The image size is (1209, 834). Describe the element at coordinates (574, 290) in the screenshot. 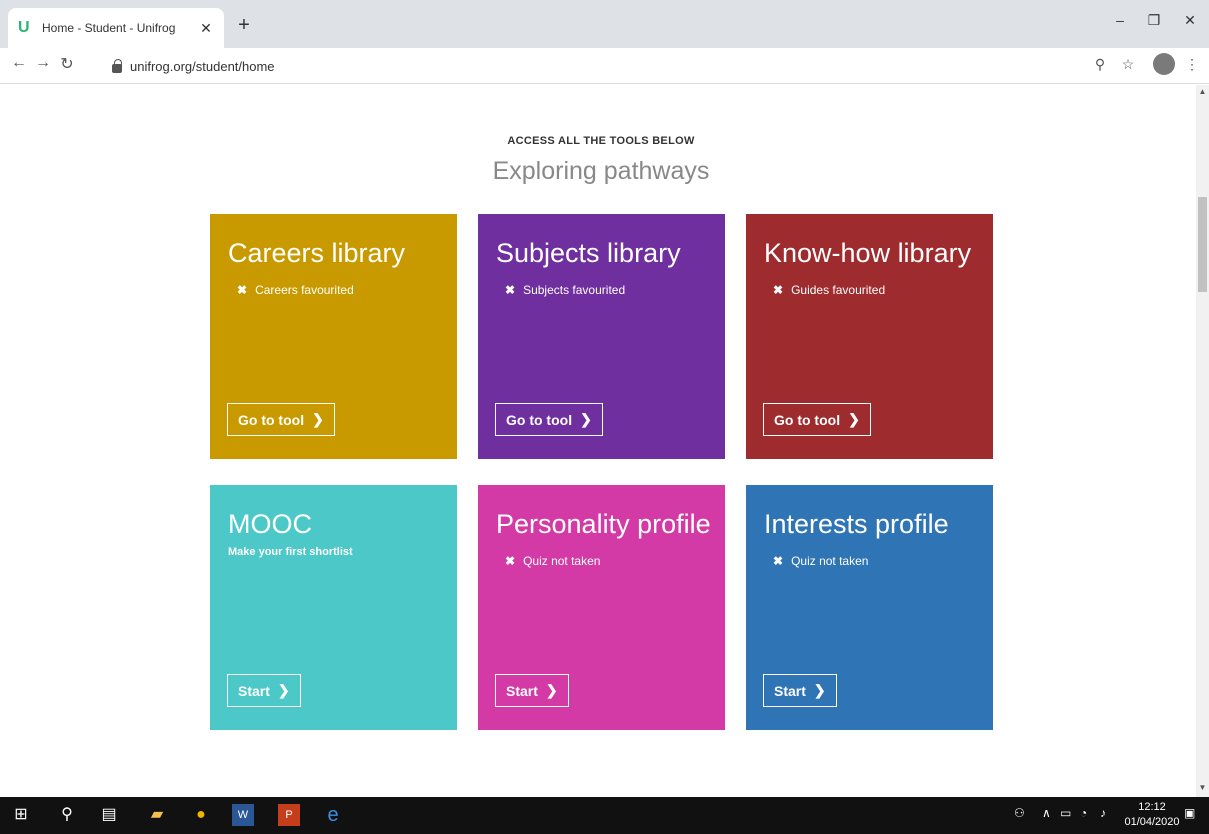

I see `card-status-text: Subjects favourited` at that location.